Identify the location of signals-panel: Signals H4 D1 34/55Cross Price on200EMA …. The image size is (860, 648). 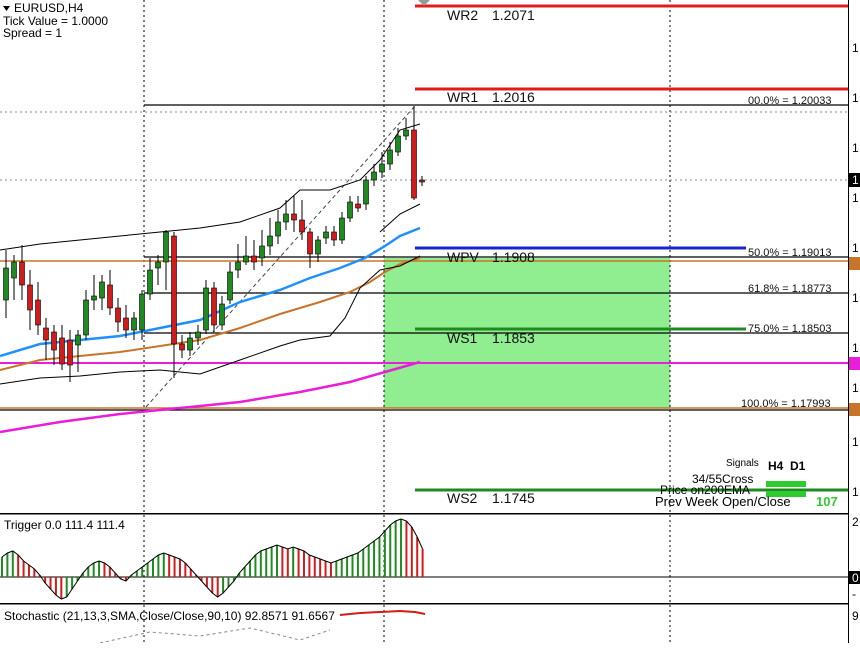
(746, 483).